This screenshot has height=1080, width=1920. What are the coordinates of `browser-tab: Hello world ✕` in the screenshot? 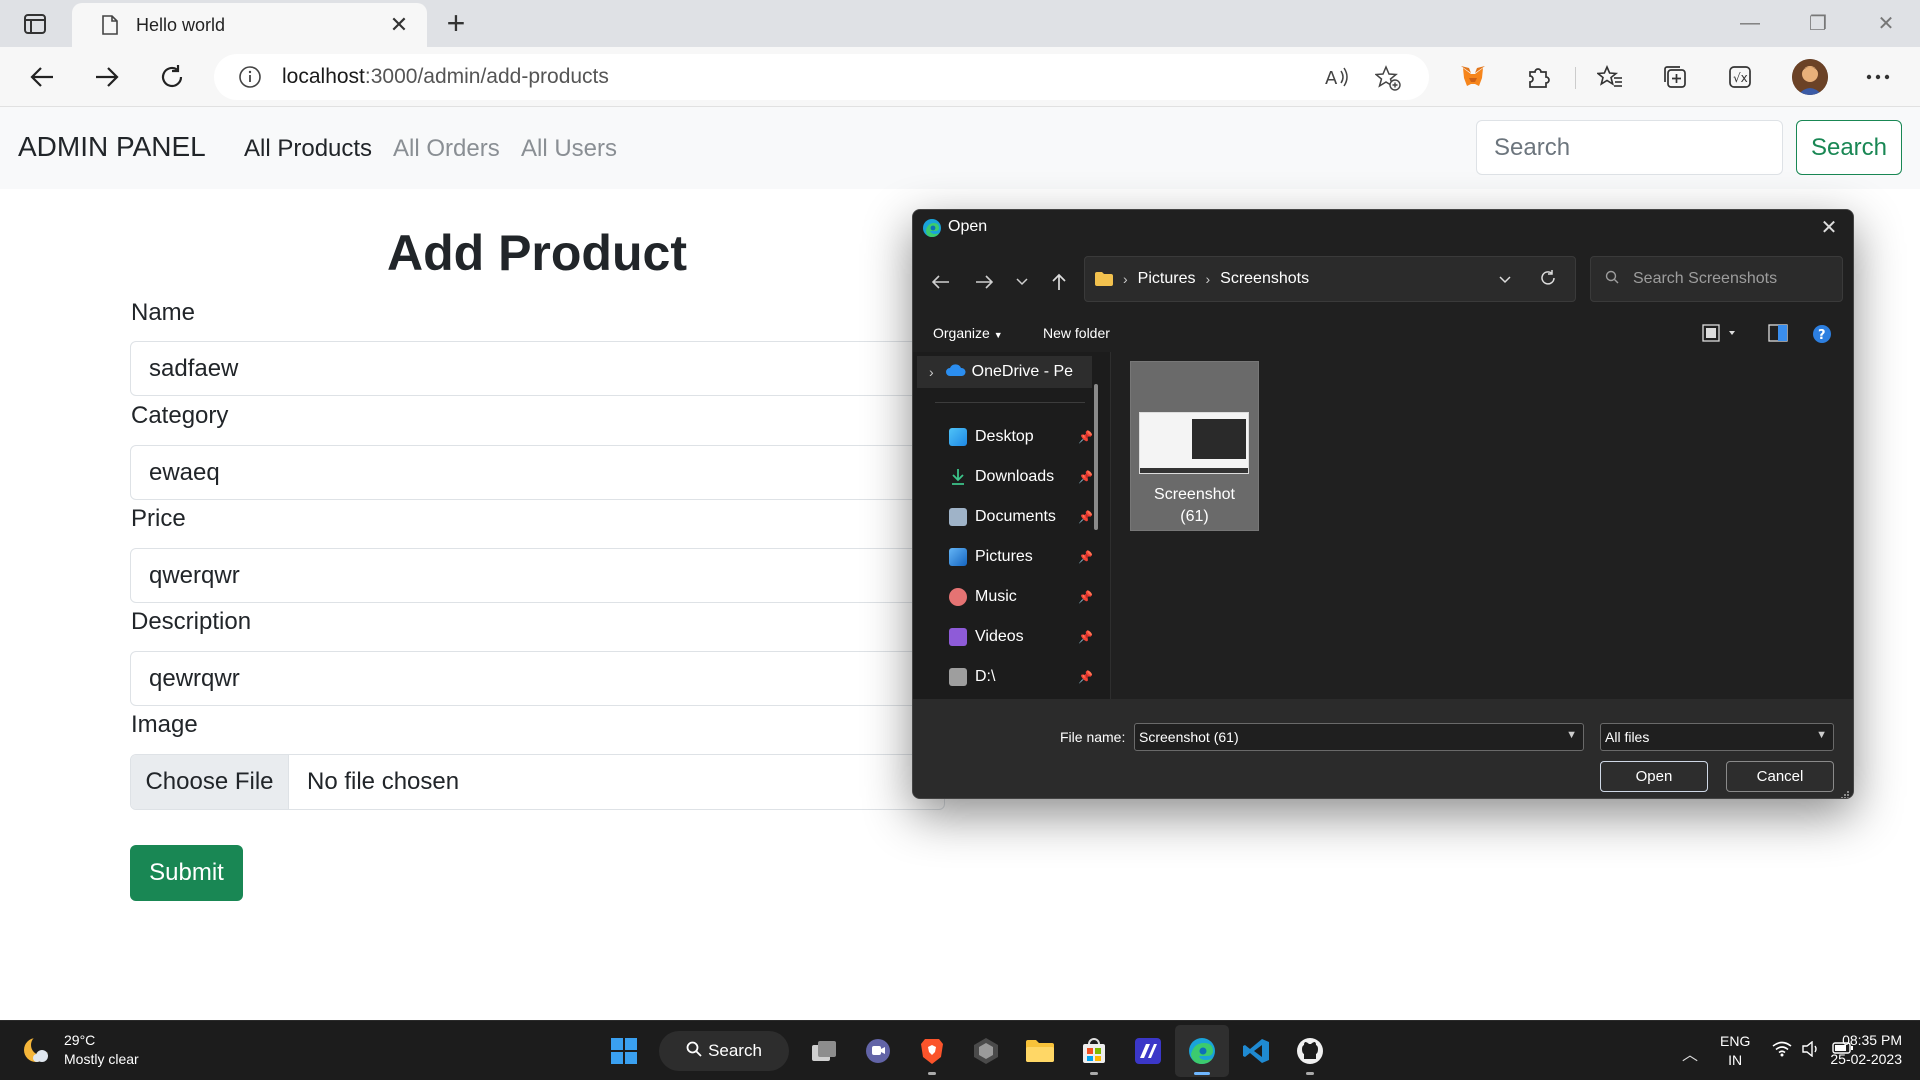 It's located at (249, 25).